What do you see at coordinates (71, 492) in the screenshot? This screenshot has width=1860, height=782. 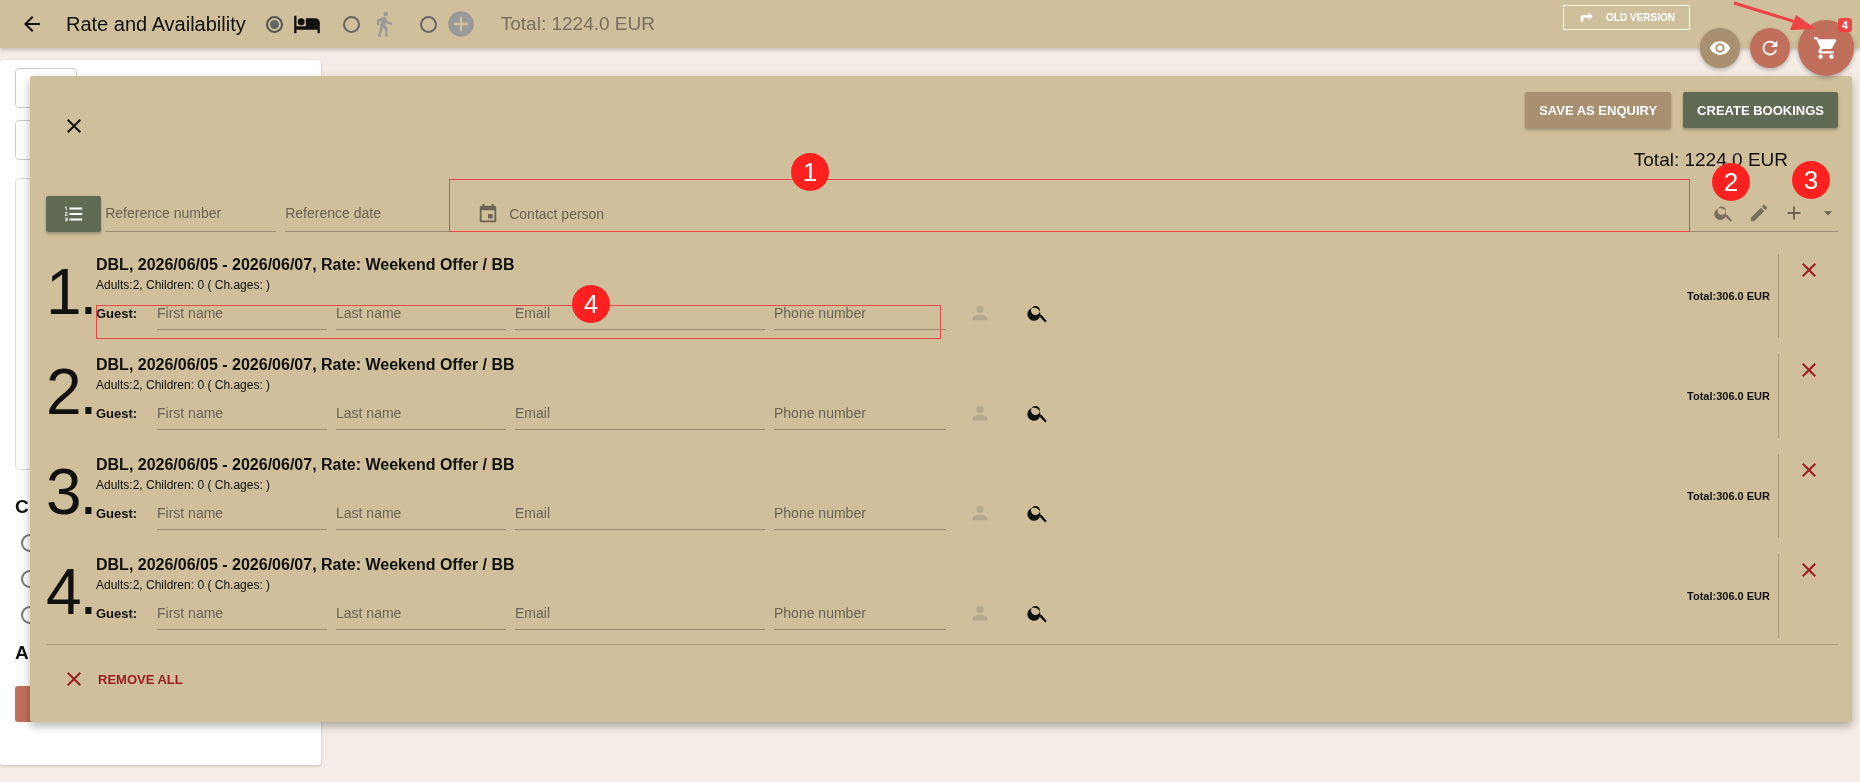 I see `booking-number: 3.` at bounding box center [71, 492].